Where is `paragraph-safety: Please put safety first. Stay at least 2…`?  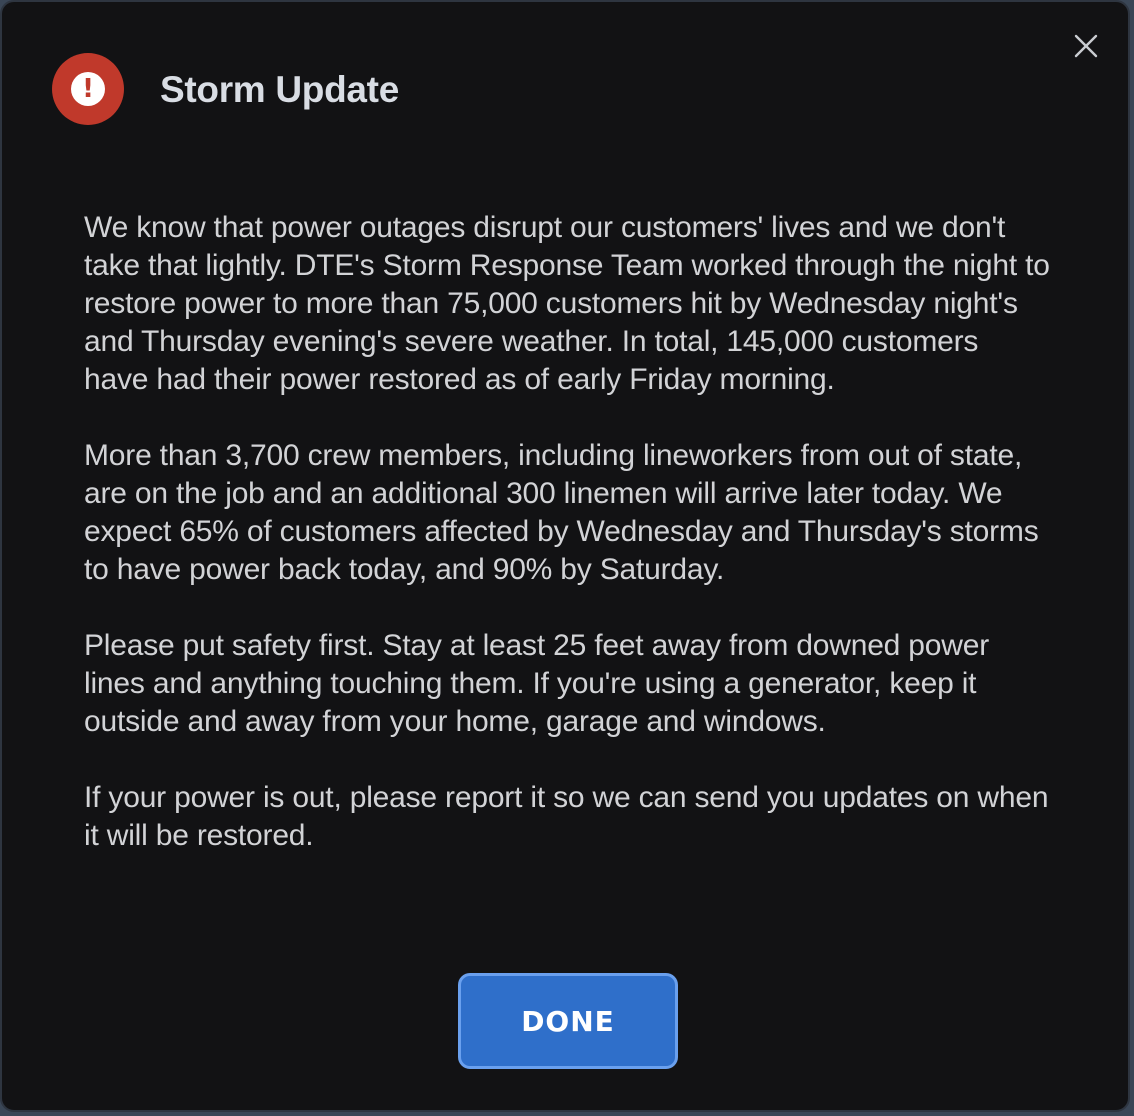 paragraph-safety: Please put safety first. Stay at least 2… is located at coordinates (537, 683).